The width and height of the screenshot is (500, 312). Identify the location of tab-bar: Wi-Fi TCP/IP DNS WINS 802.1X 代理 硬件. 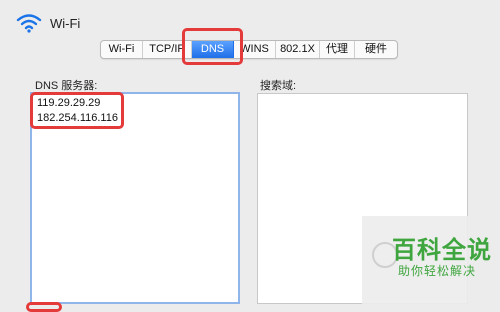
(249, 49).